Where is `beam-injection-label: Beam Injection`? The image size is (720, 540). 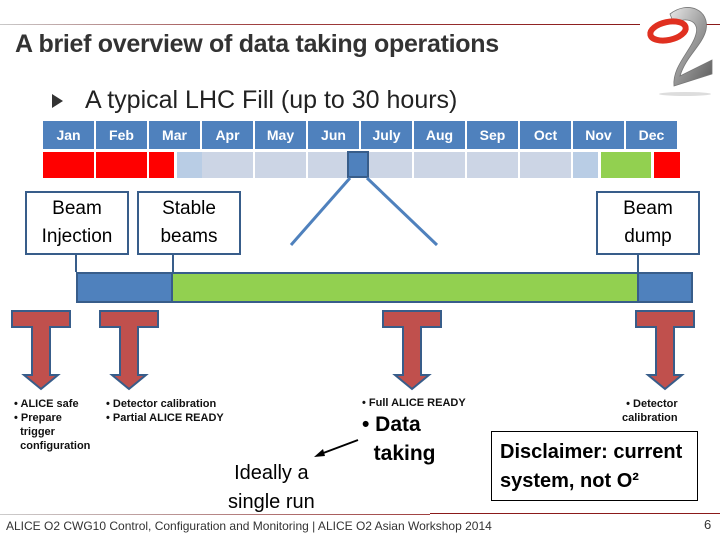 beam-injection-label: Beam Injection is located at coordinates (77, 223).